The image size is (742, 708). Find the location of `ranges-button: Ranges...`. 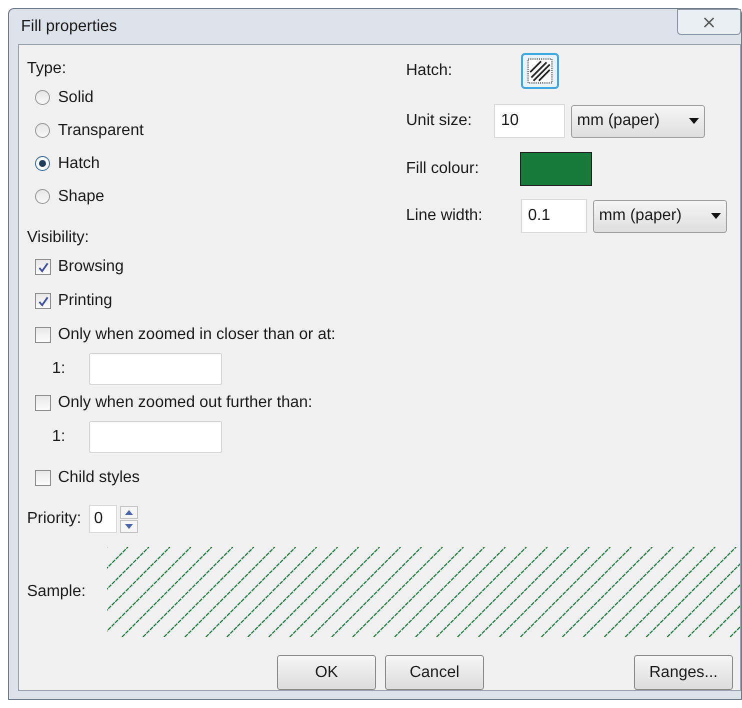

ranges-button: Ranges... is located at coordinates (683, 672).